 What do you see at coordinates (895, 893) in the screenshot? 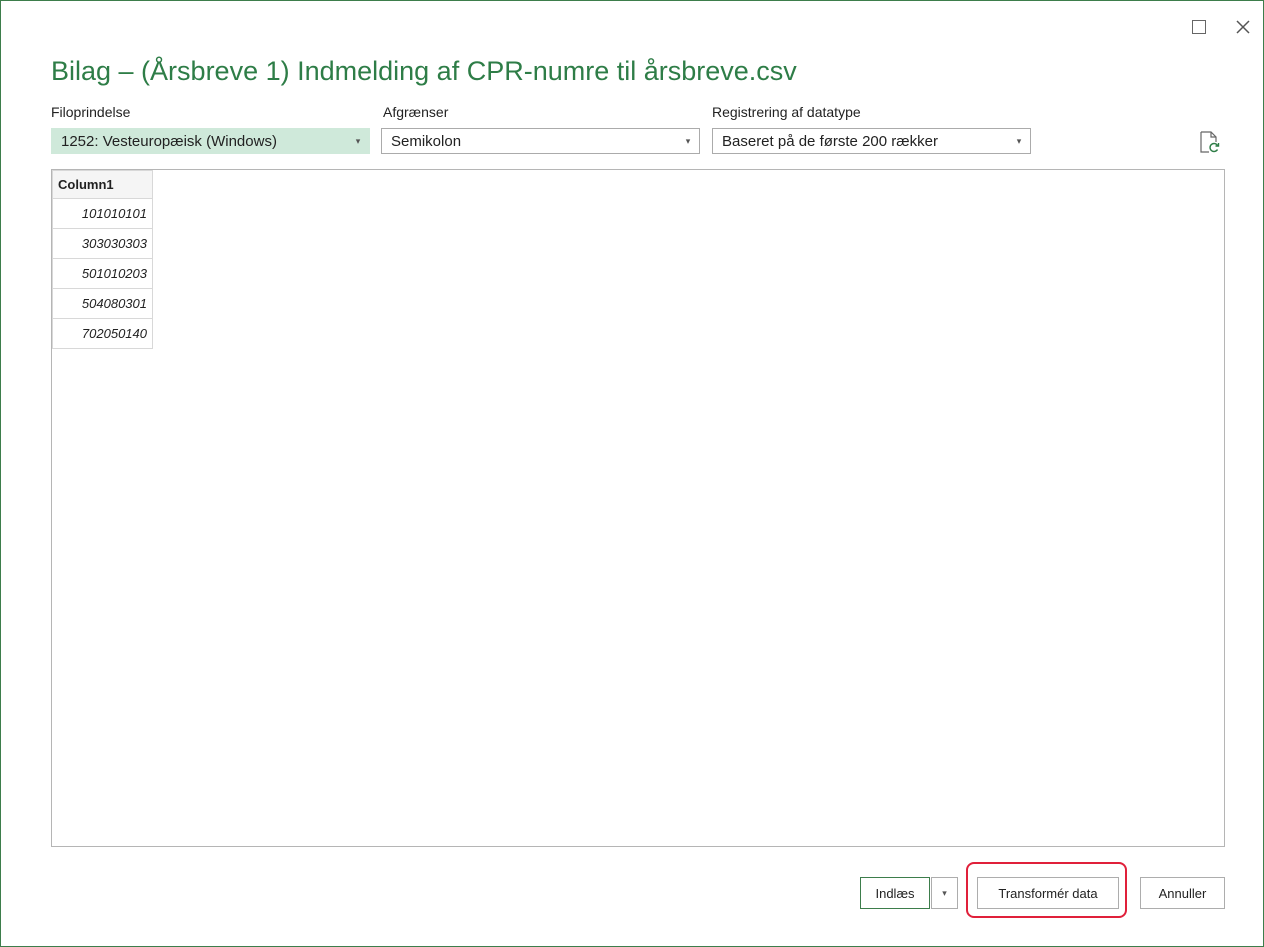
I see `load-button: Indlæs` at bounding box center [895, 893].